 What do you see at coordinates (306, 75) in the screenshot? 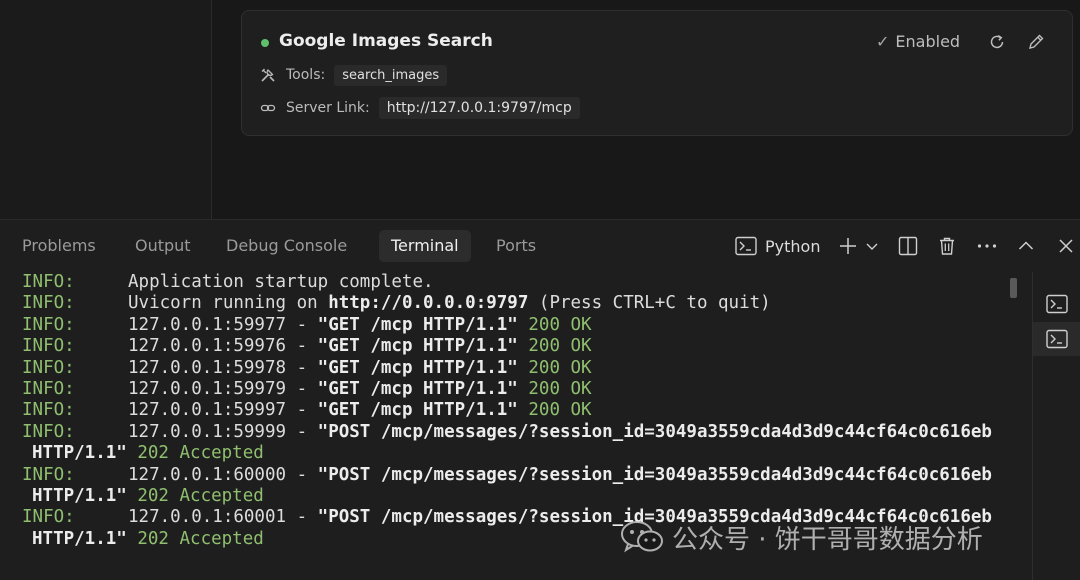
I see `tools-label: Tools:` at bounding box center [306, 75].